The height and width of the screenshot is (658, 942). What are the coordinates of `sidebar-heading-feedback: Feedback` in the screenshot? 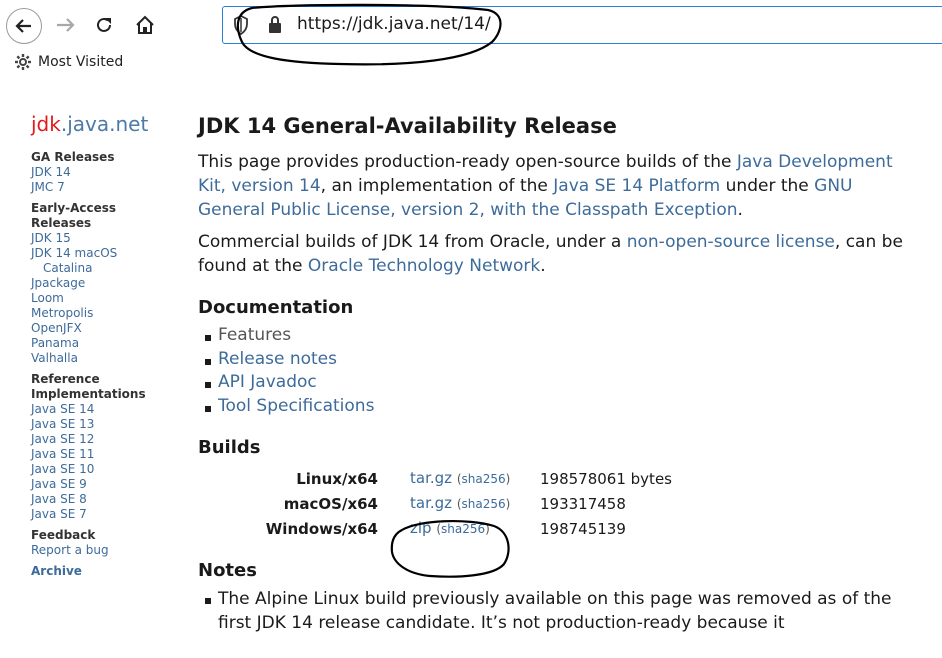 It's located at (63, 535).